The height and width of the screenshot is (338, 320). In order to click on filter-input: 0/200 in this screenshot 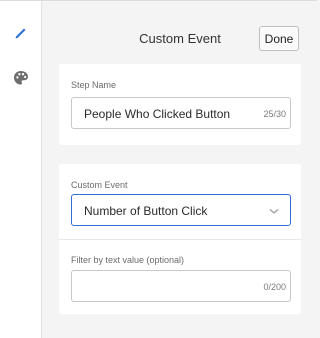, I will do `click(181, 286)`.